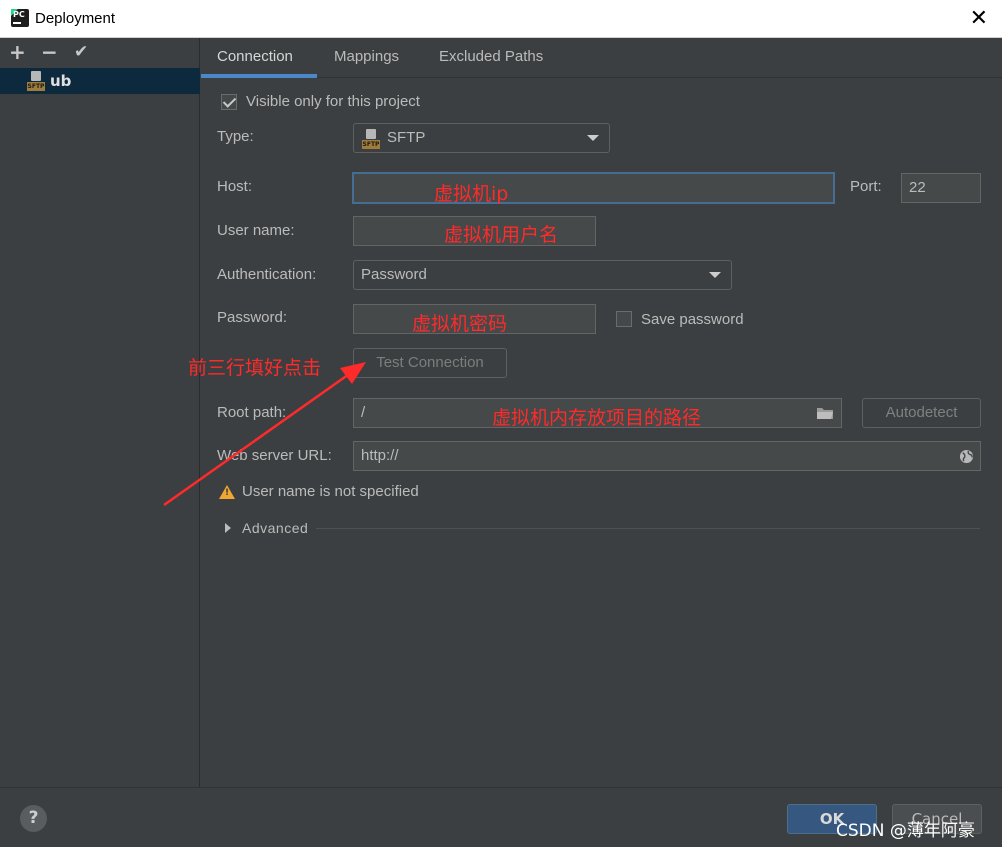 This screenshot has width=1002, height=847. I want to click on help-icon: ?, so click(33, 818).